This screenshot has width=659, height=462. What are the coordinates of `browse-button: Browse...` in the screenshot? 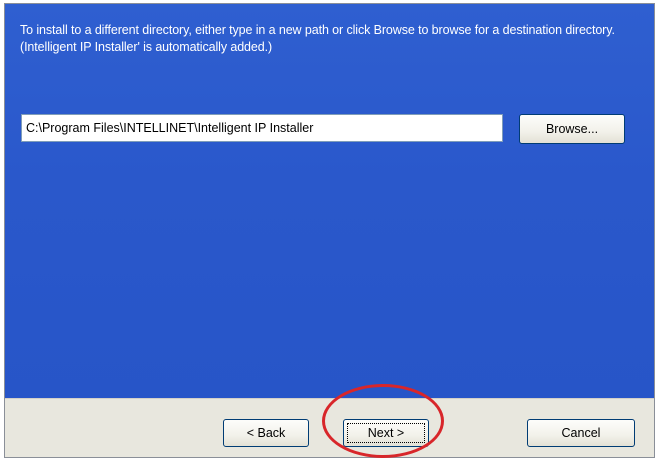 It's located at (572, 129).